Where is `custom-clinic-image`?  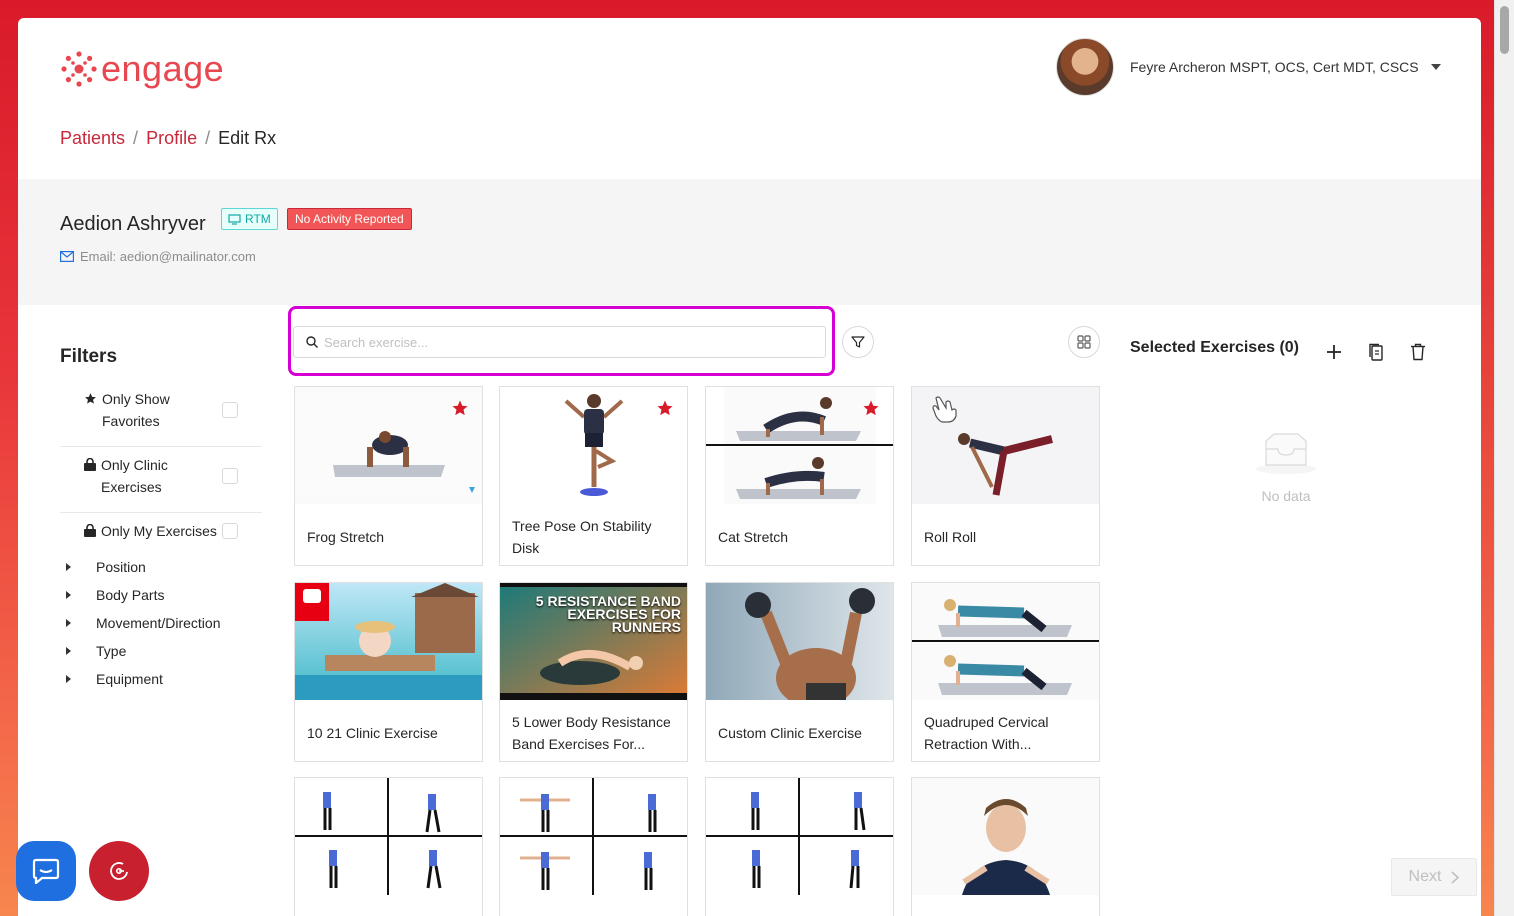
custom-clinic-image is located at coordinates (799, 641).